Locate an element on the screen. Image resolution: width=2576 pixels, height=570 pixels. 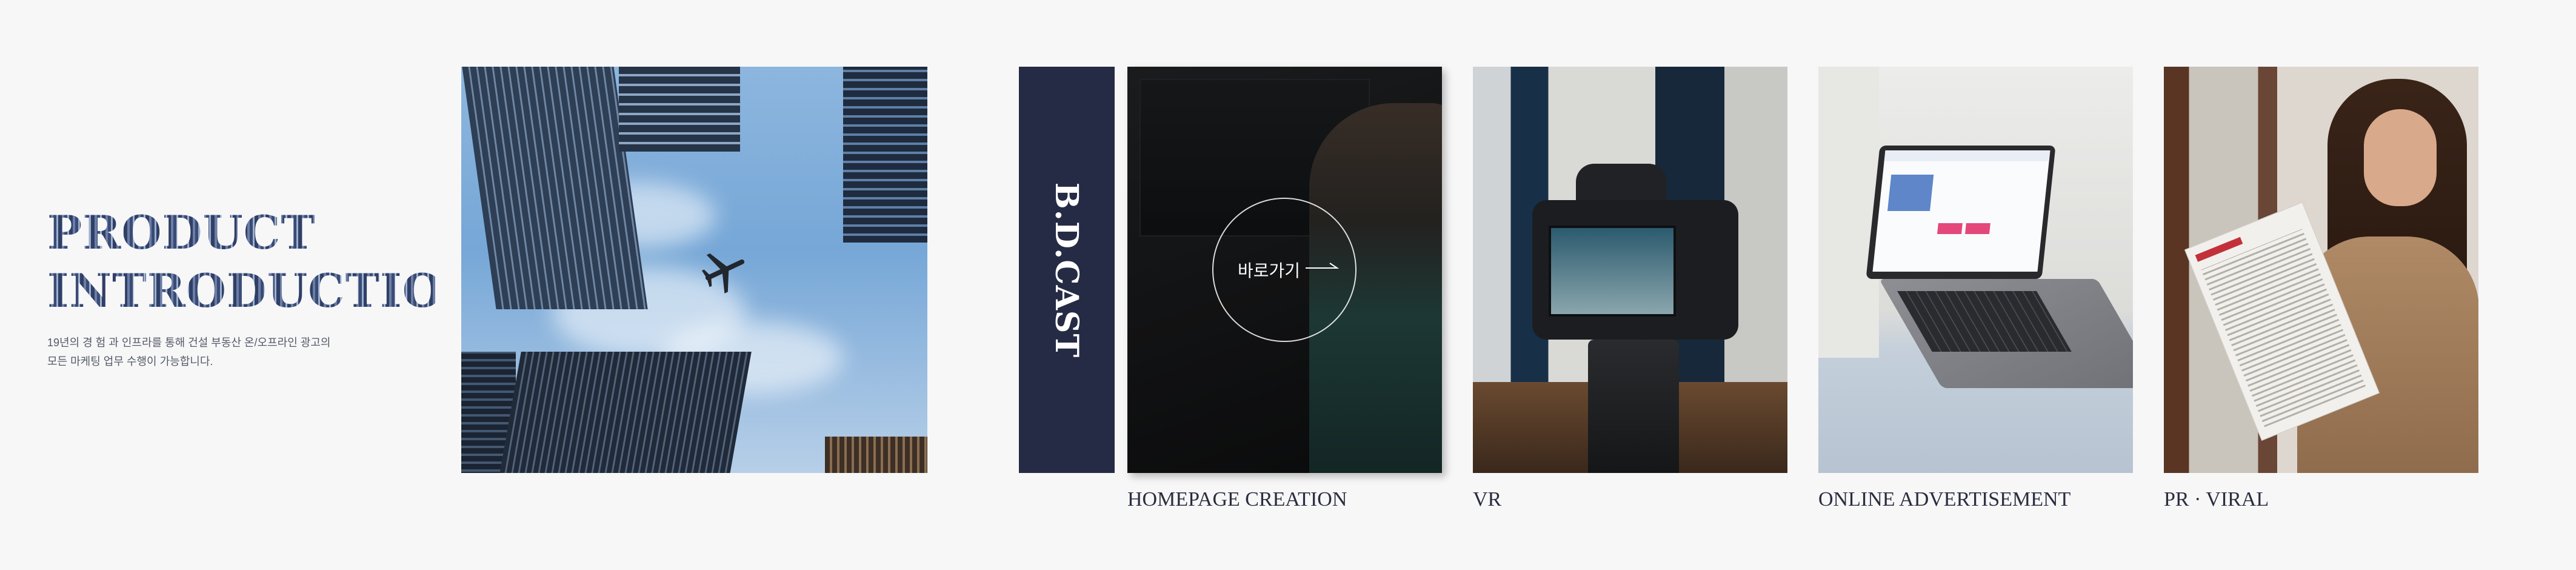
brand-name: B.D.CAST is located at coordinates (1067, 270).